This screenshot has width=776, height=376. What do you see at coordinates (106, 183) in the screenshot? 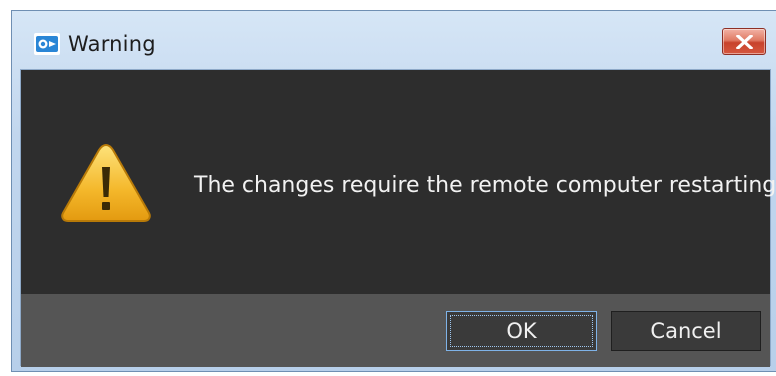
I see `warning-triangle-icon` at bounding box center [106, 183].